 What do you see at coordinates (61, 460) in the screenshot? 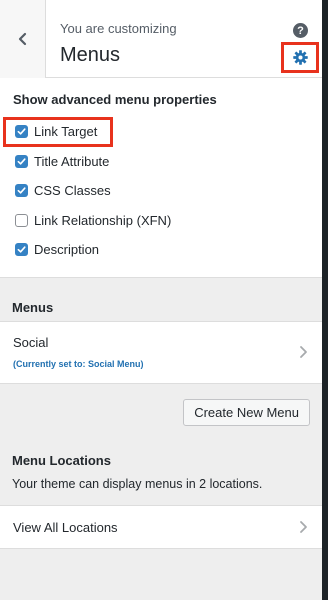
I see `menu-locations-heading: Menu Locations` at bounding box center [61, 460].